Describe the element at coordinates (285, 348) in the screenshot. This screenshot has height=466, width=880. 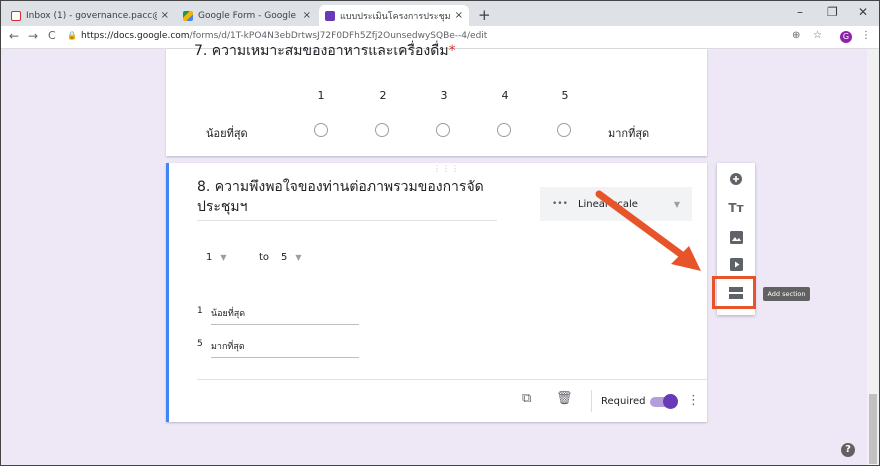
I see `scale-high-label-input: มากที่สุด` at that location.